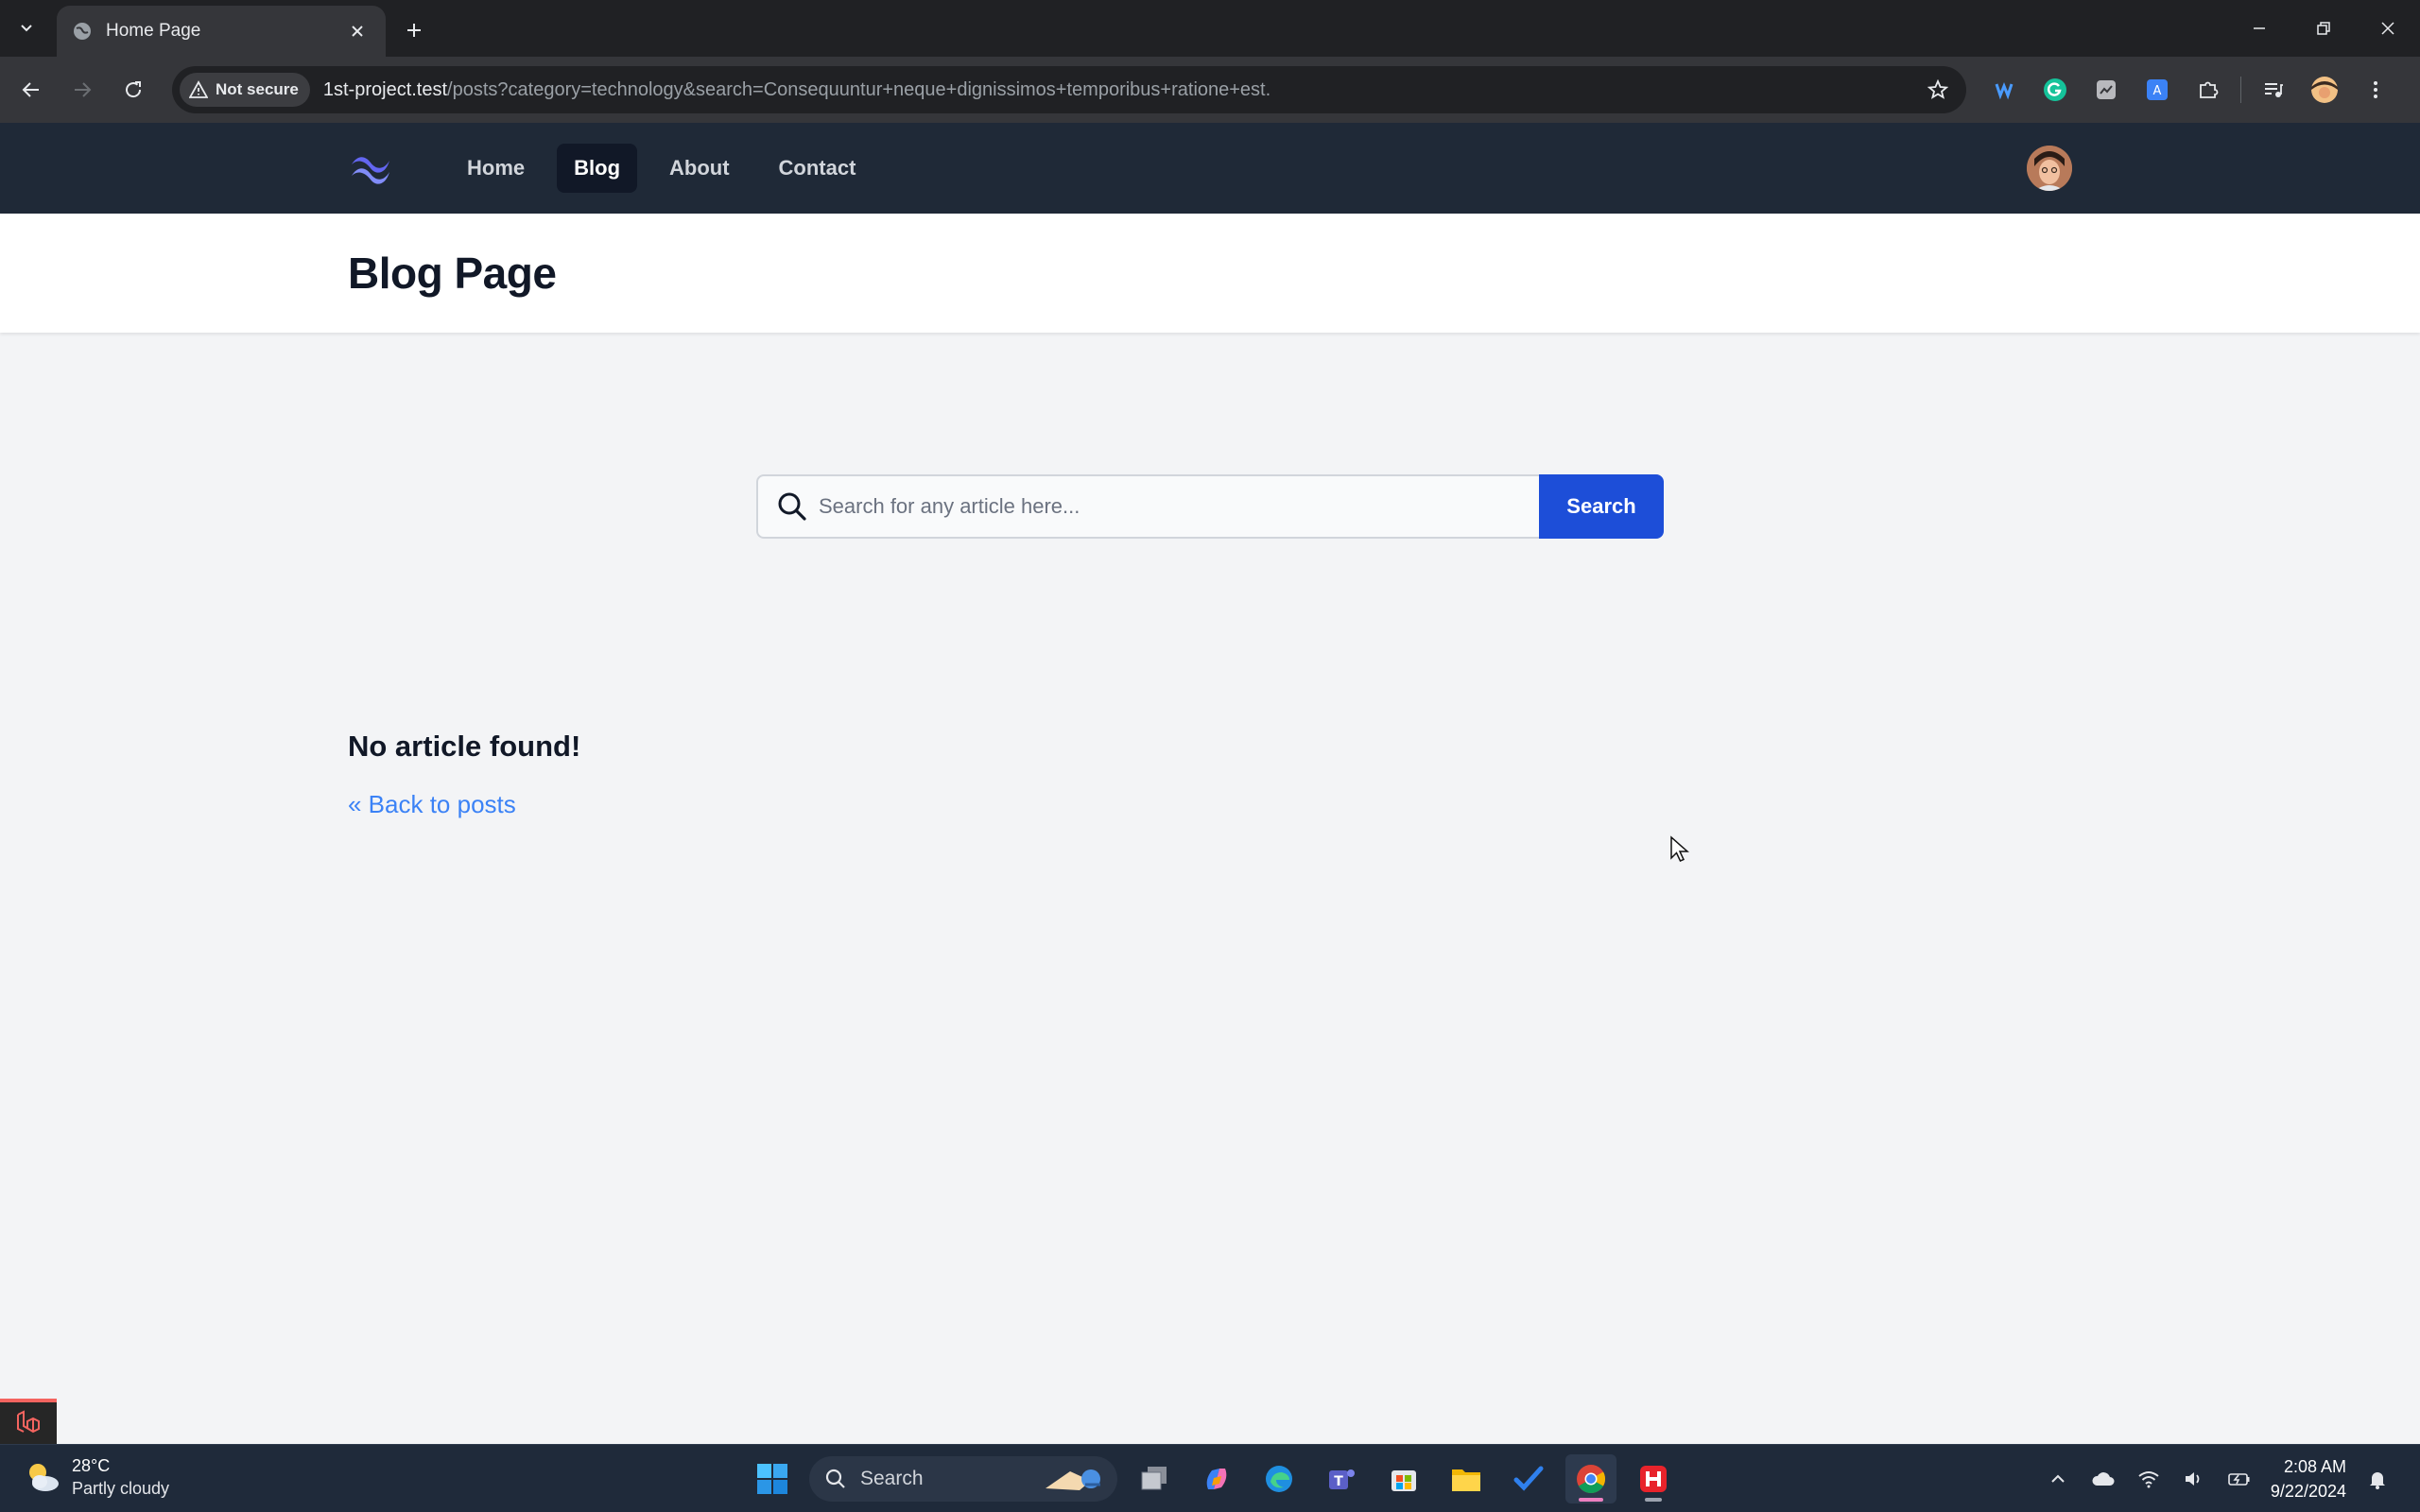 This screenshot has width=2420, height=1512. I want to click on page-title: Blog Page, so click(453, 273).